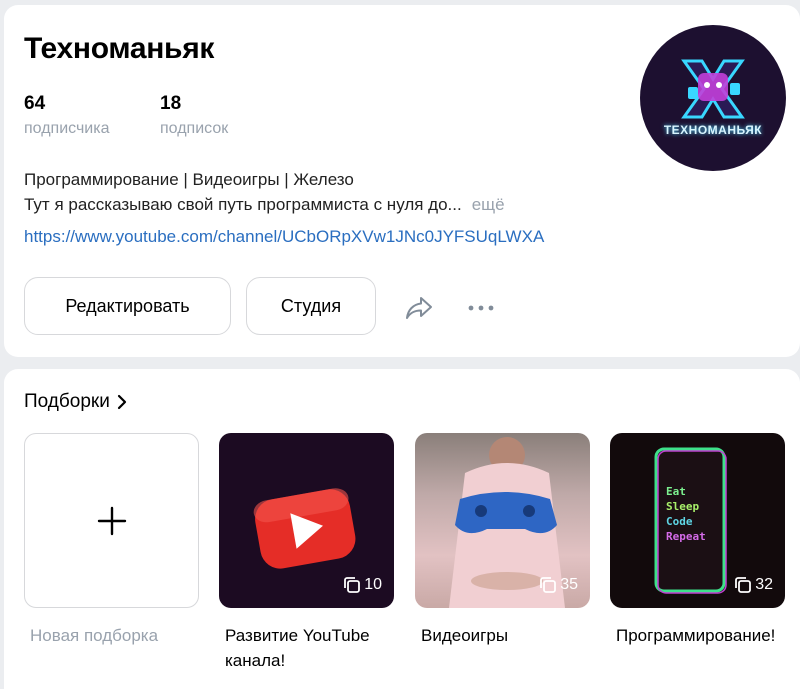  I want to click on subscriptions-label: подписок, so click(194, 129).